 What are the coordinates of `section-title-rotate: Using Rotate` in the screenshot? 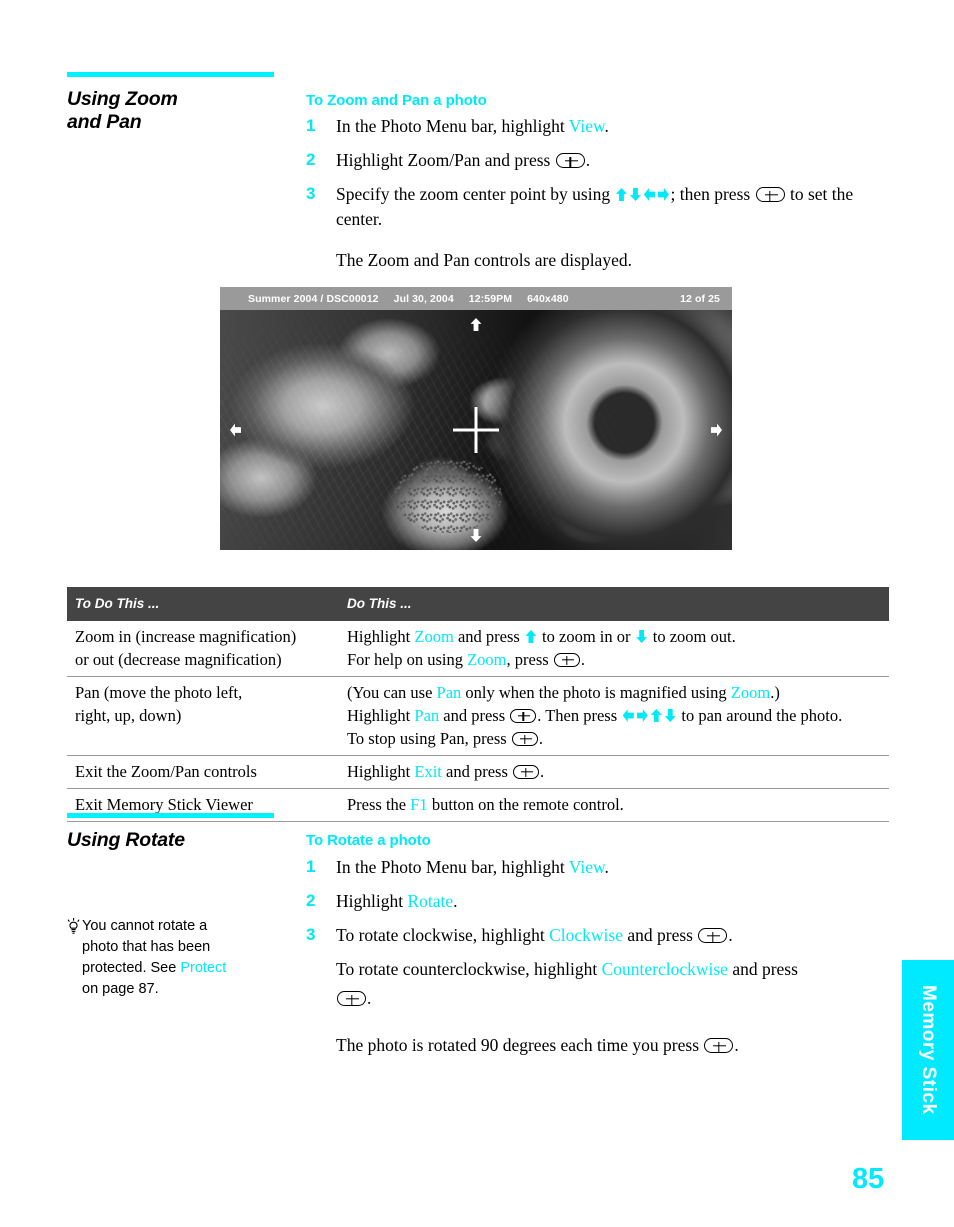 It's located at (177, 840).